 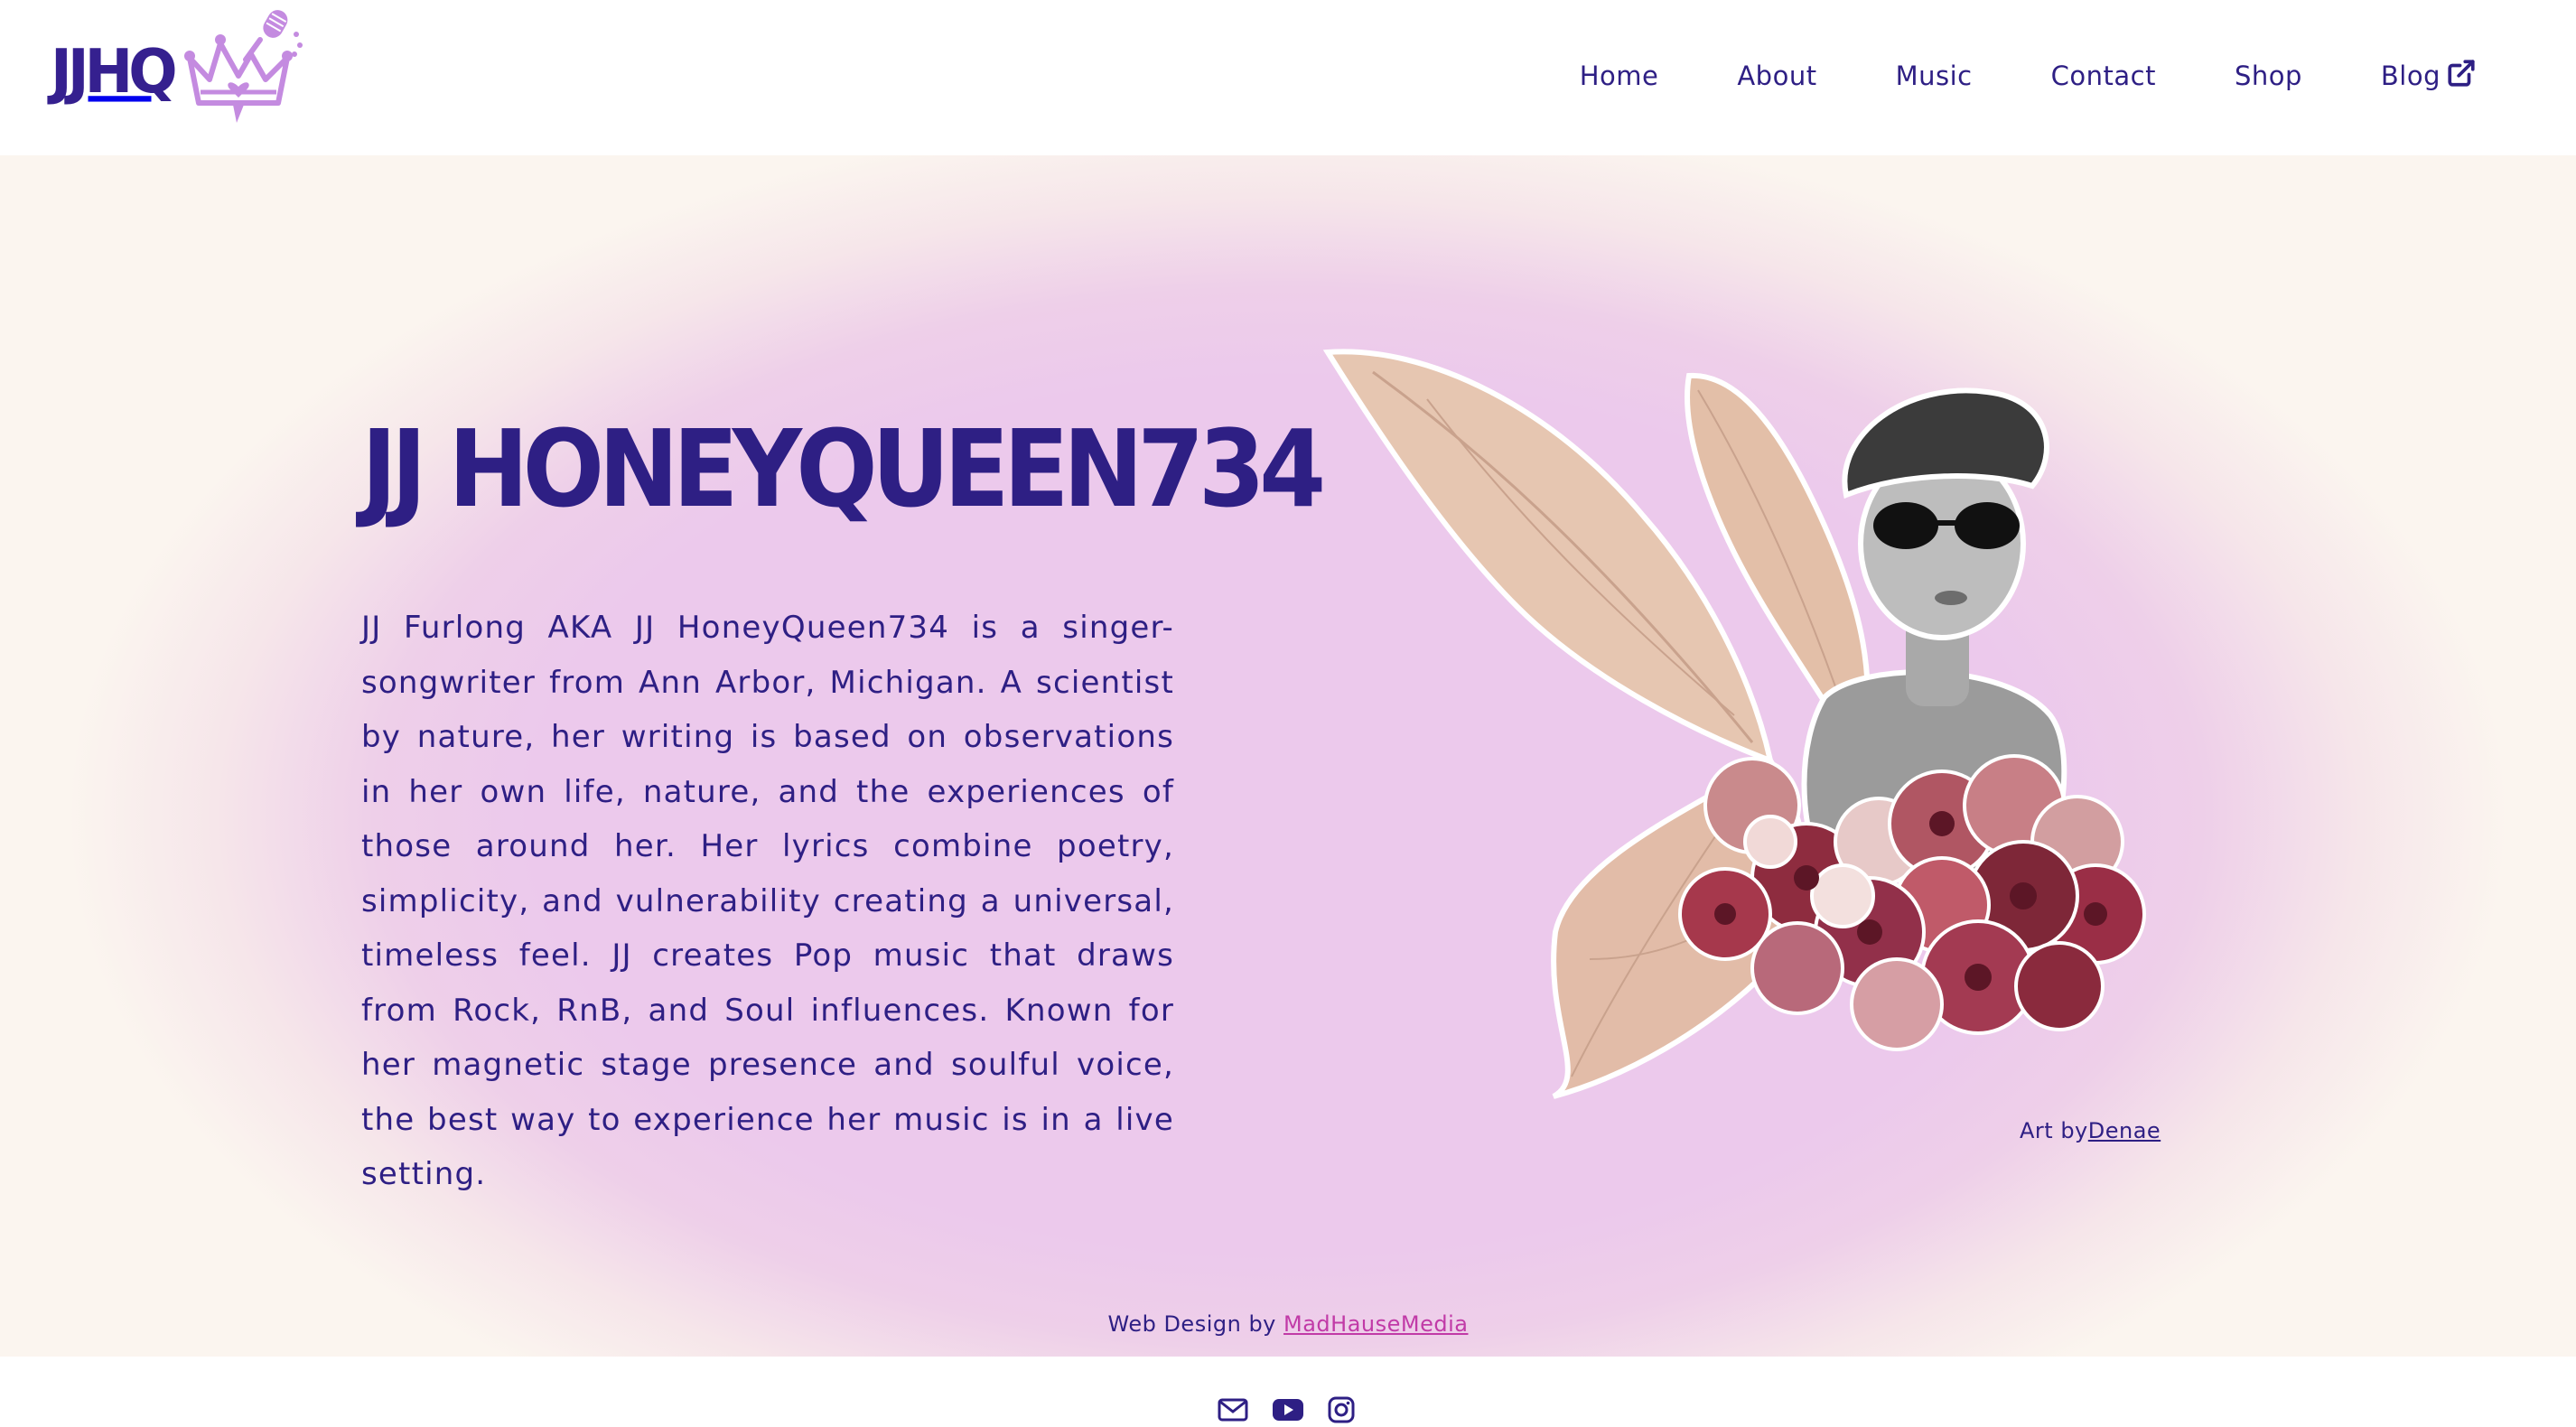 What do you see at coordinates (1620, 76) in the screenshot?
I see `nav-home: Home` at bounding box center [1620, 76].